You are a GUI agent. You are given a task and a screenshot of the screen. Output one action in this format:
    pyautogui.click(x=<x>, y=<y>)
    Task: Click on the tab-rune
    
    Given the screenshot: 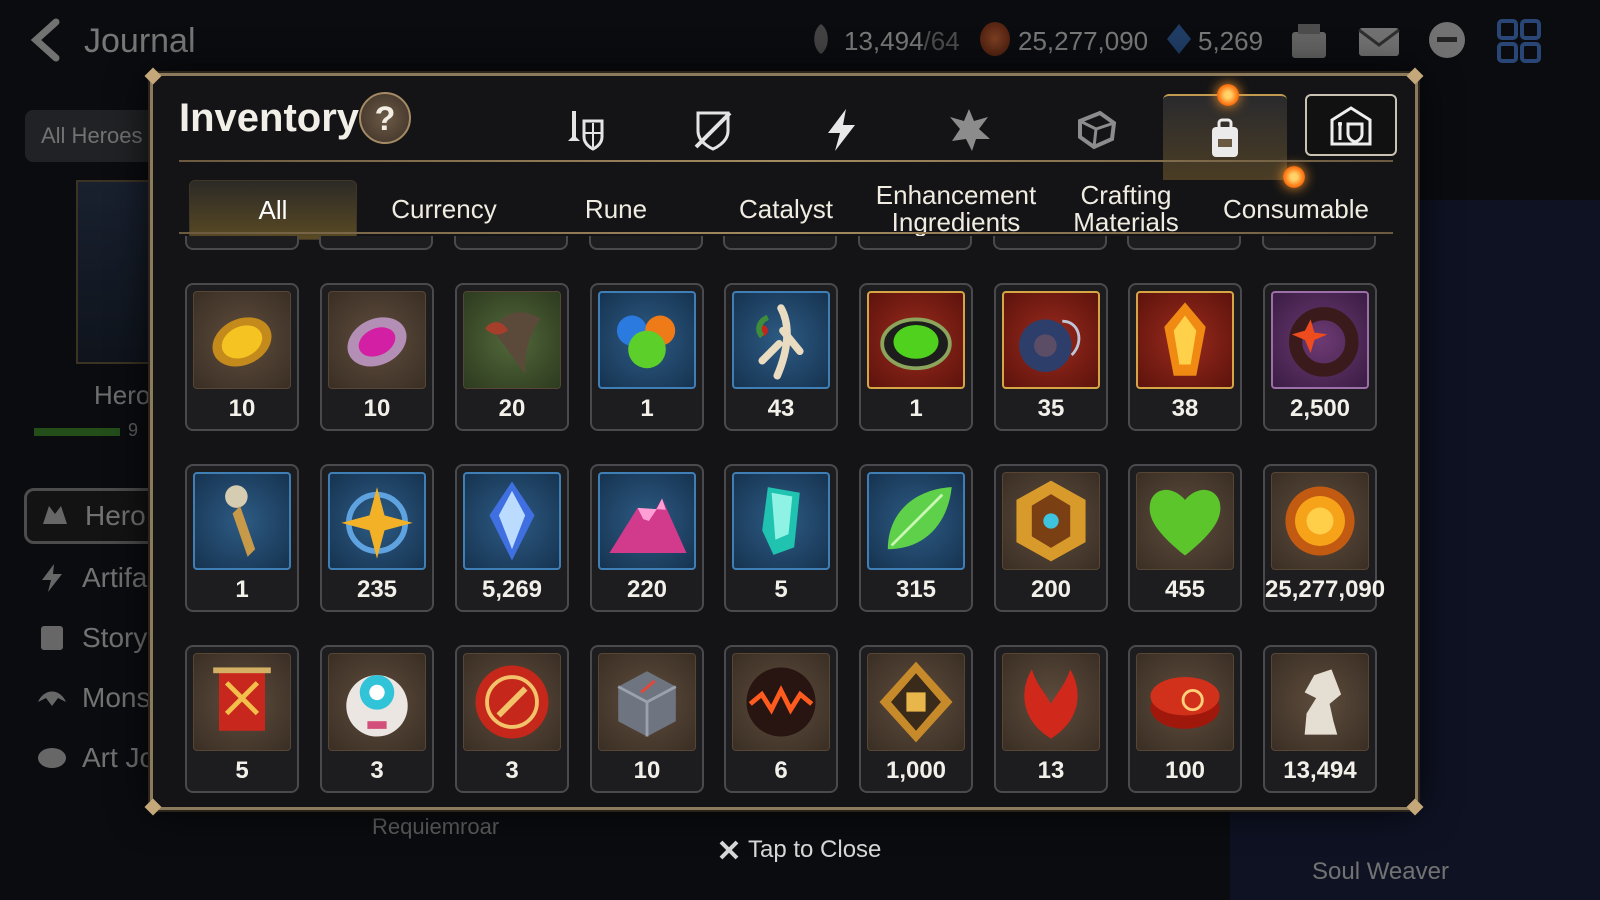 What is the action you would take?
    pyautogui.click(x=969, y=130)
    